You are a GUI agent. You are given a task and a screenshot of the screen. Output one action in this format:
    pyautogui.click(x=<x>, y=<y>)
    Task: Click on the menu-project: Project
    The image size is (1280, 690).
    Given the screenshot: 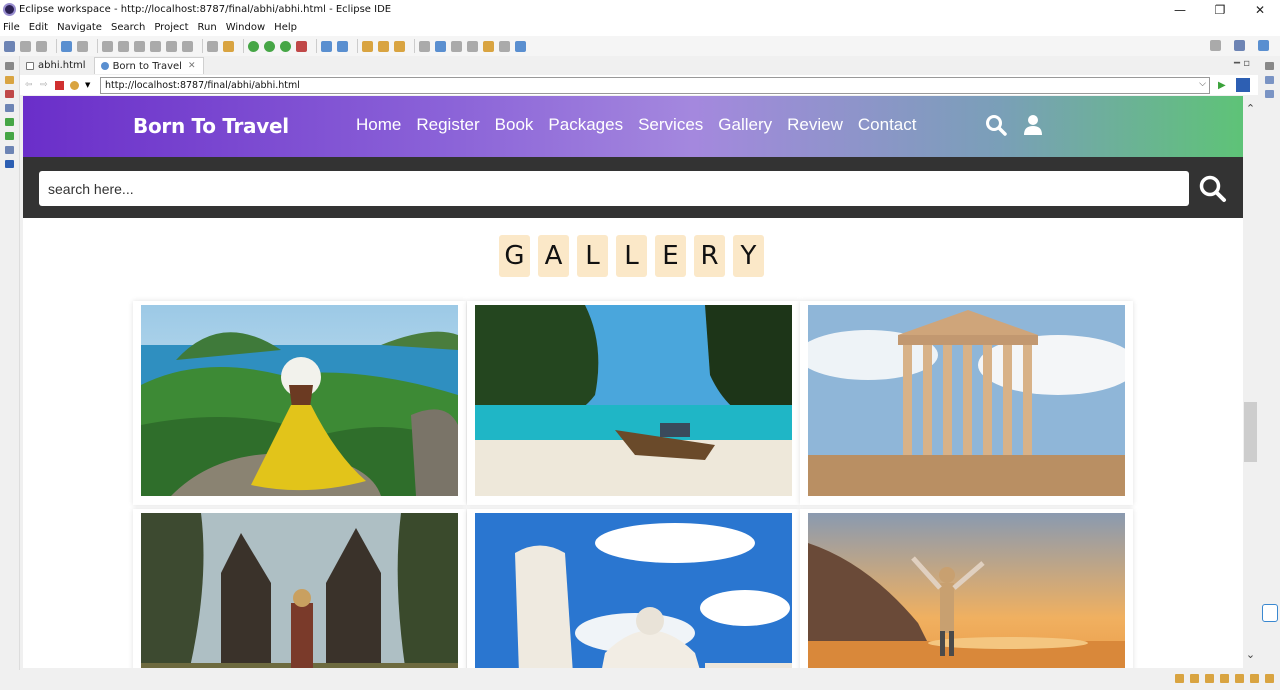 What is the action you would take?
    pyautogui.click(x=171, y=27)
    